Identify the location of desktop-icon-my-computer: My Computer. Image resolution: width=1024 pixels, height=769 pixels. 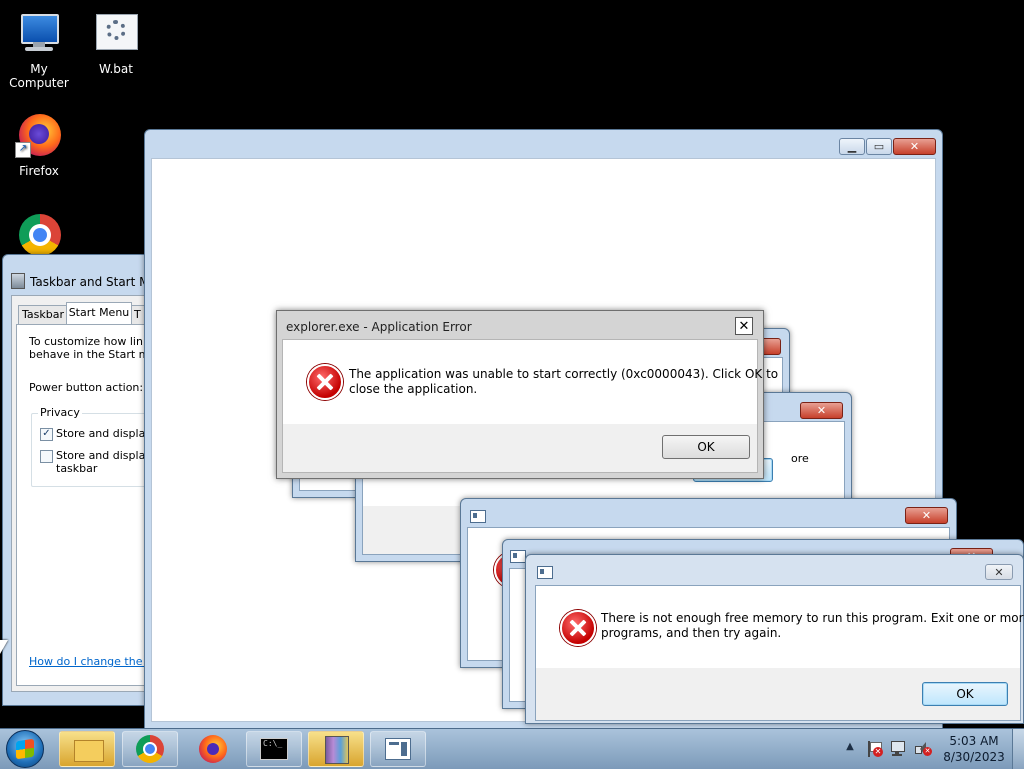
(39, 50).